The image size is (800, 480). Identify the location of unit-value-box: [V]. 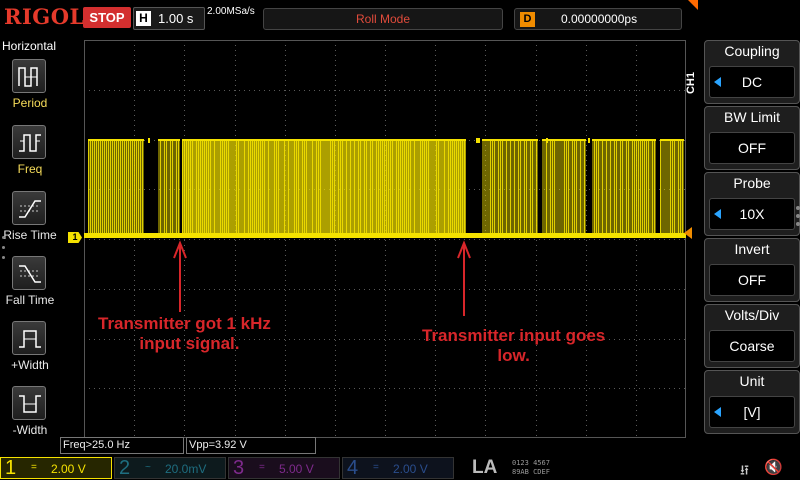
(752, 412).